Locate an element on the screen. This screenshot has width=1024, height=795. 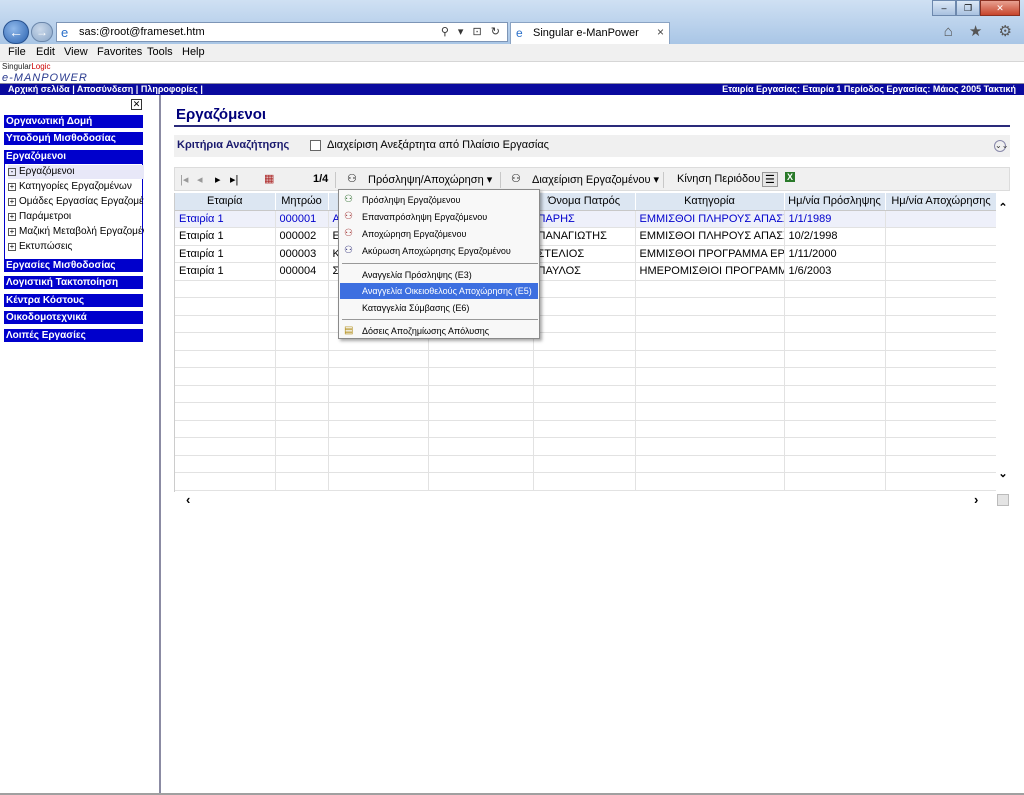
sidebar-item-mass-change: +Μαζική Μεταβολή Εργαζομένων is located at coordinates (76, 232).